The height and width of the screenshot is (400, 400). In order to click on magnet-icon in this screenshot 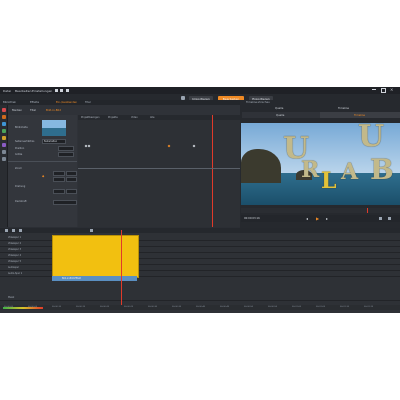, I will do `click(20, 230)`.